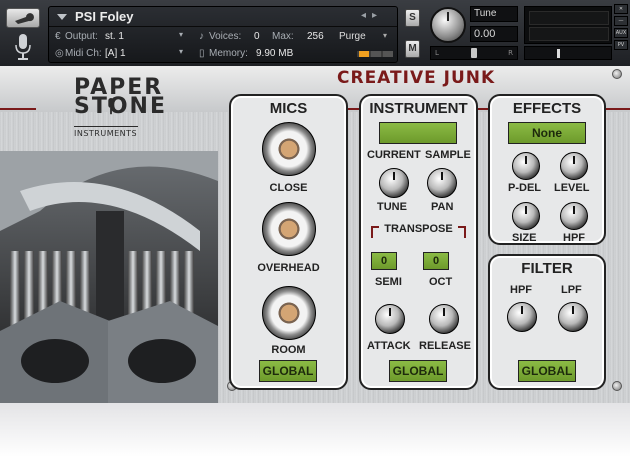 Image resolution: width=630 pixels, height=457 pixels. Describe the element at coordinates (418, 229) in the screenshot. I see `transpose-label: TRANSPOSE` at that location.